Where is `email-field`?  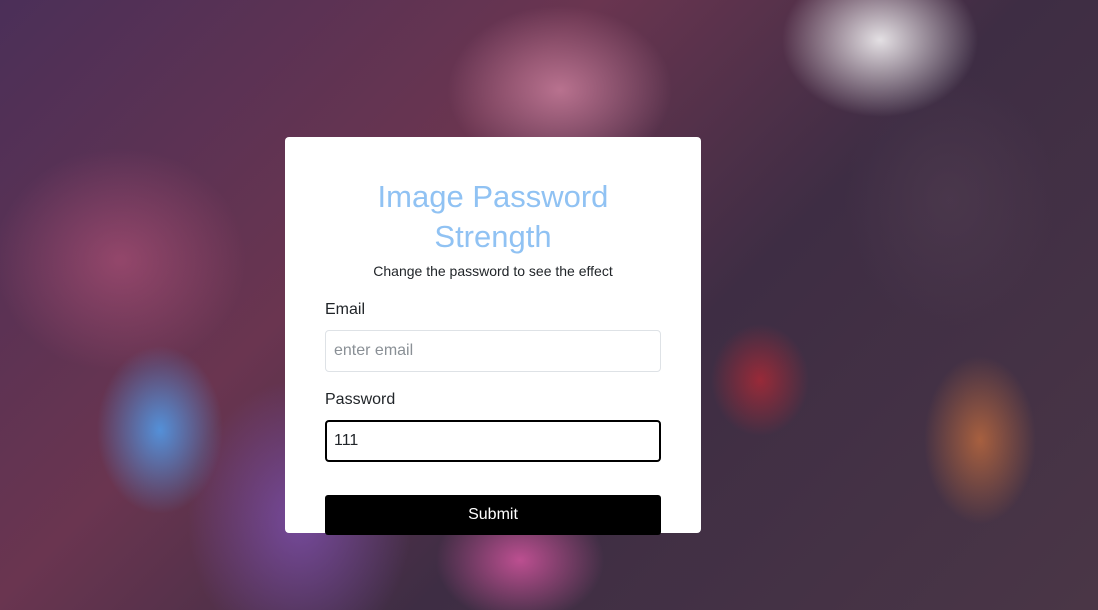 email-field is located at coordinates (493, 351).